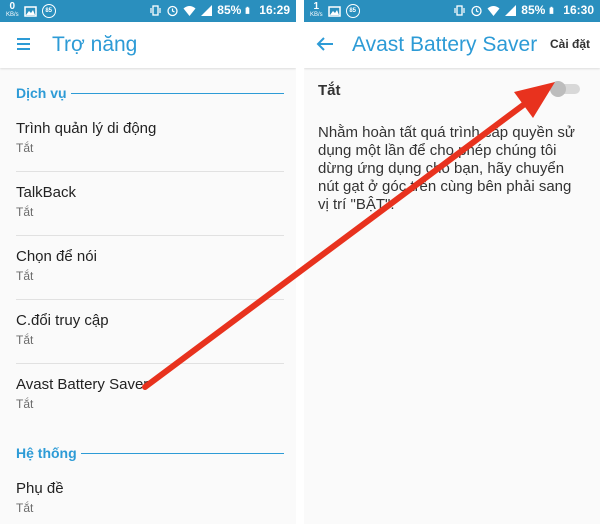  I want to click on item-title: Avast Battery Saver, so click(82, 384).